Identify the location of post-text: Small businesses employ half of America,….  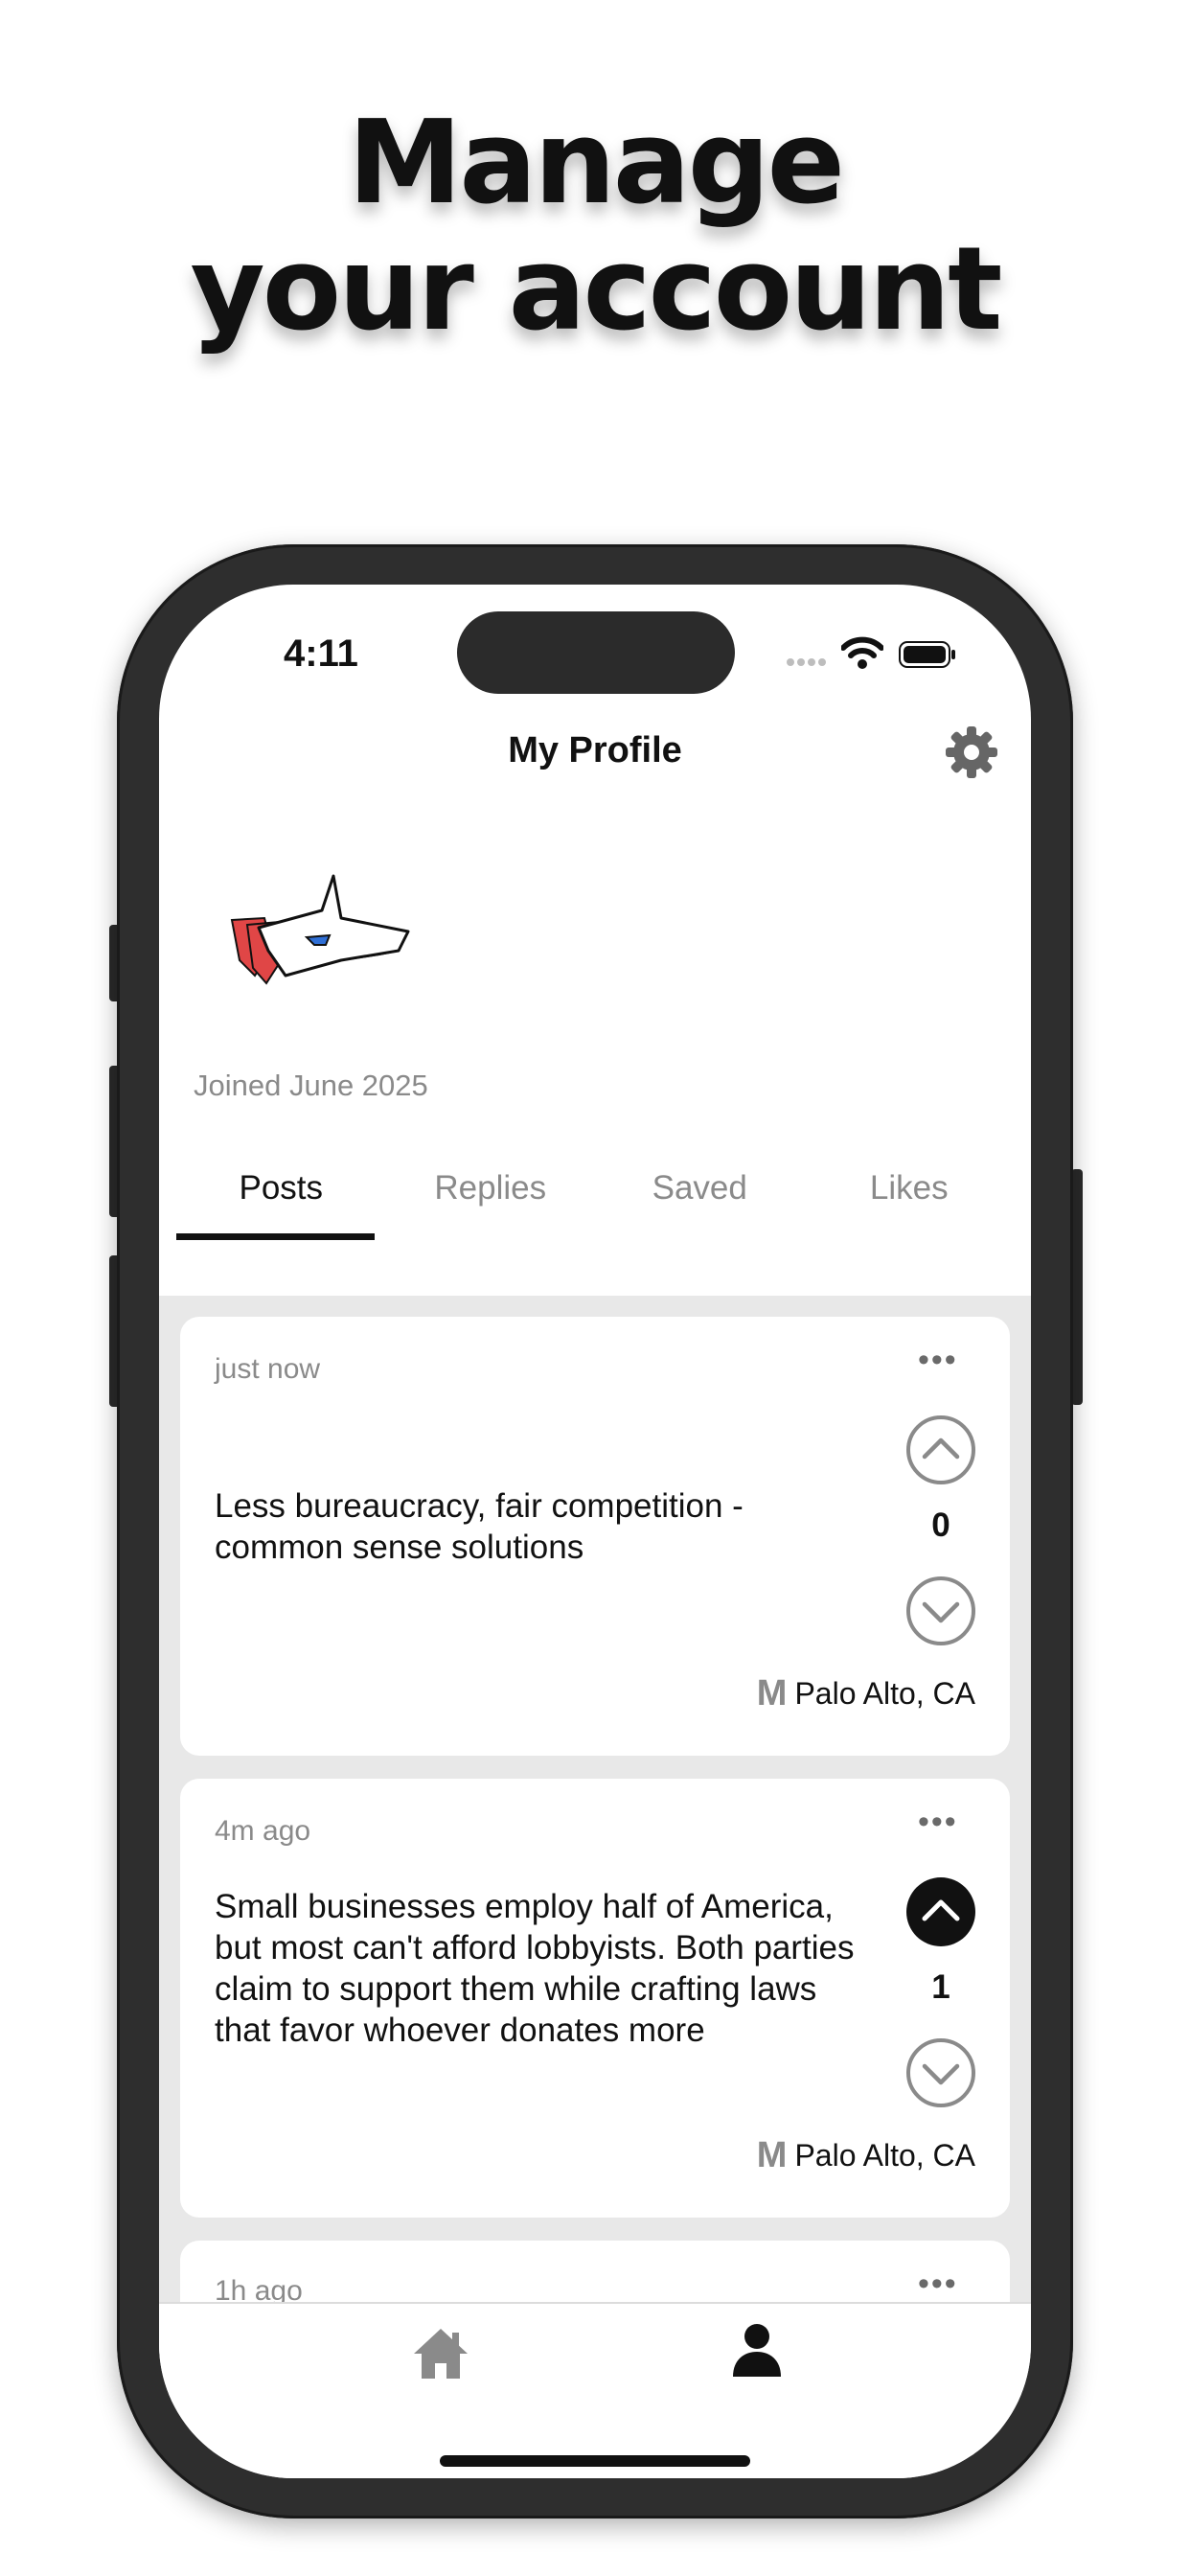
(535, 1968).